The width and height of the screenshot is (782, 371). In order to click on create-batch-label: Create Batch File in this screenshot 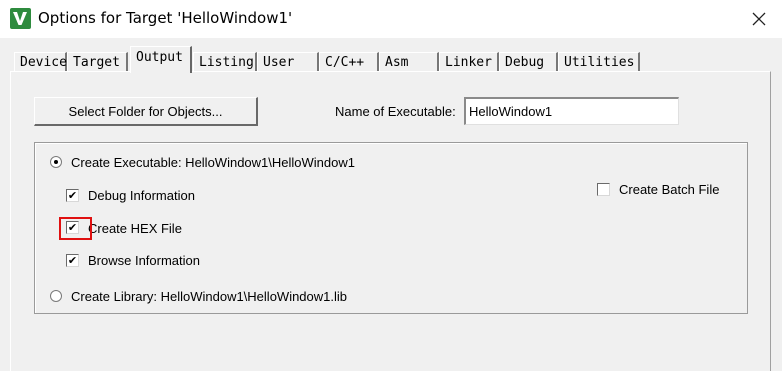, I will do `click(669, 189)`.